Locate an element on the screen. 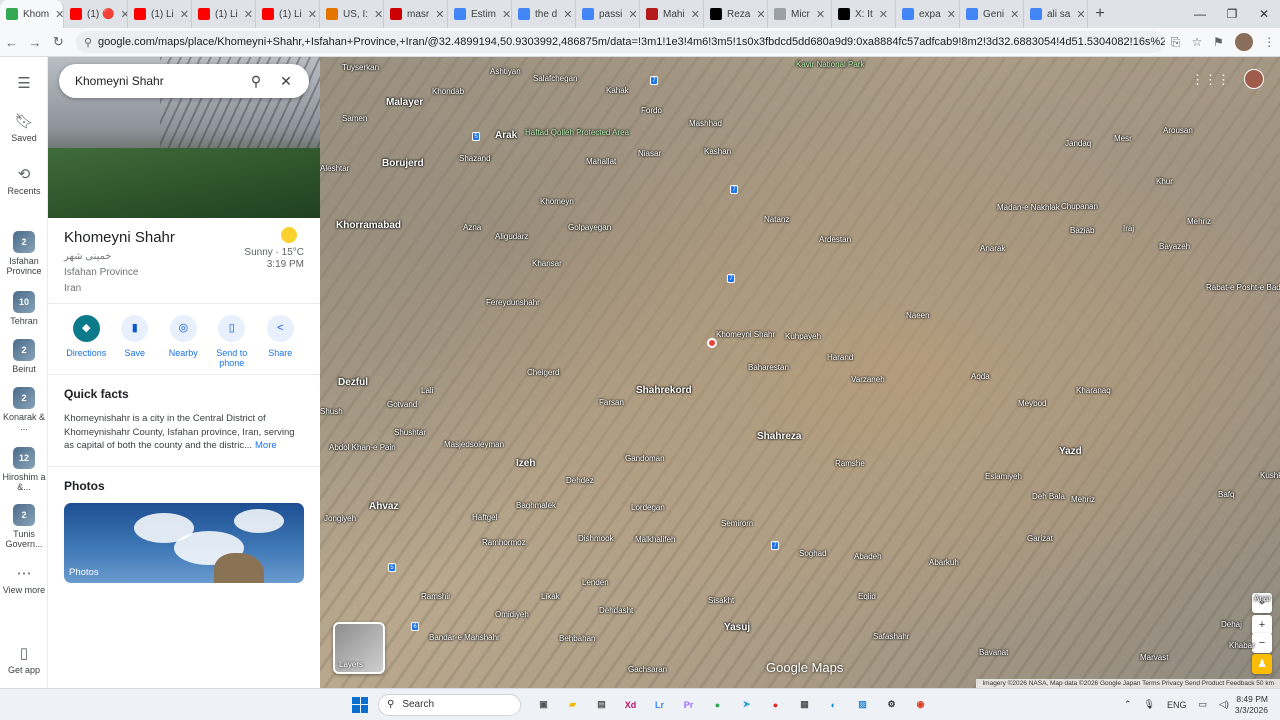 This screenshot has height=720, width=1280. map-place-label: Gachsaran is located at coordinates (647, 669).